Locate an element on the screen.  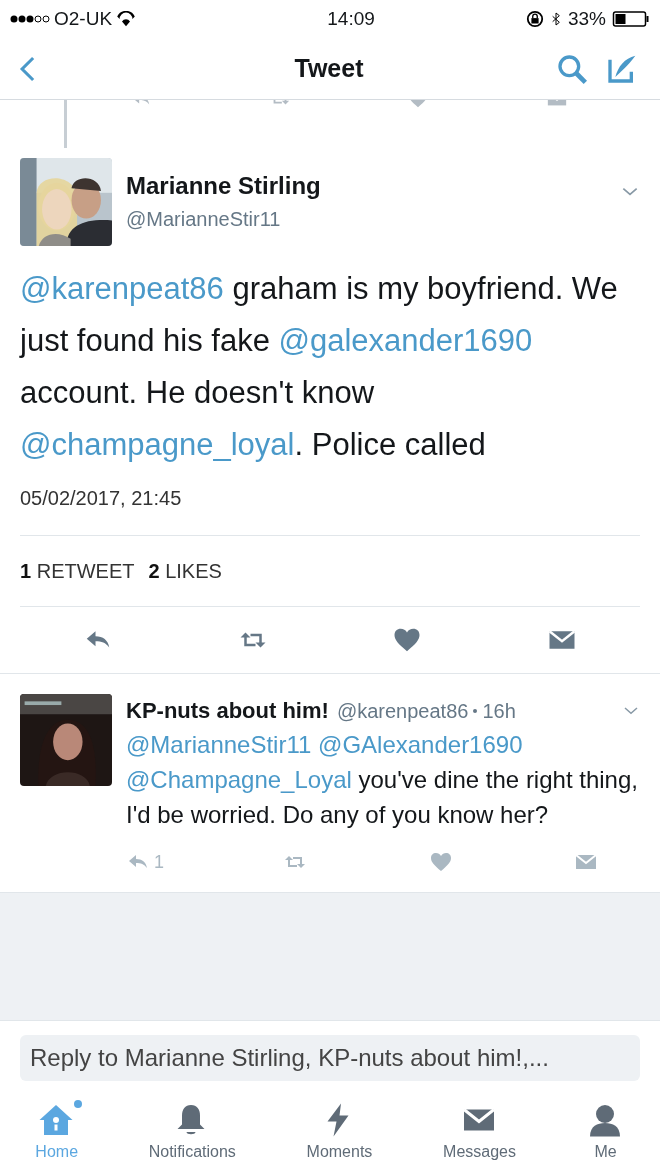
tab-button: Moments is located at coordinates (339, 1133).